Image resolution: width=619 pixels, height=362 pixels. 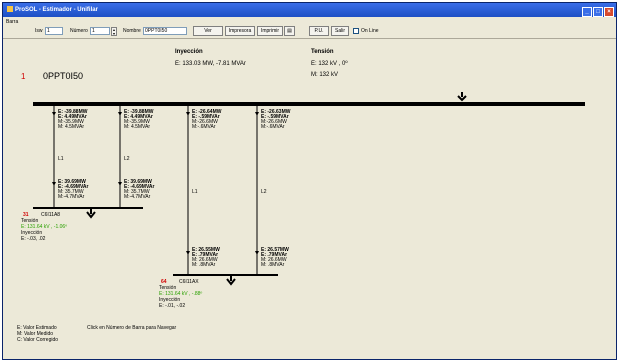 What do you see at coordinates (61, 159) in the screenshot?
I see `branch-1-line-label: L1` at bounding box center [61, 159].